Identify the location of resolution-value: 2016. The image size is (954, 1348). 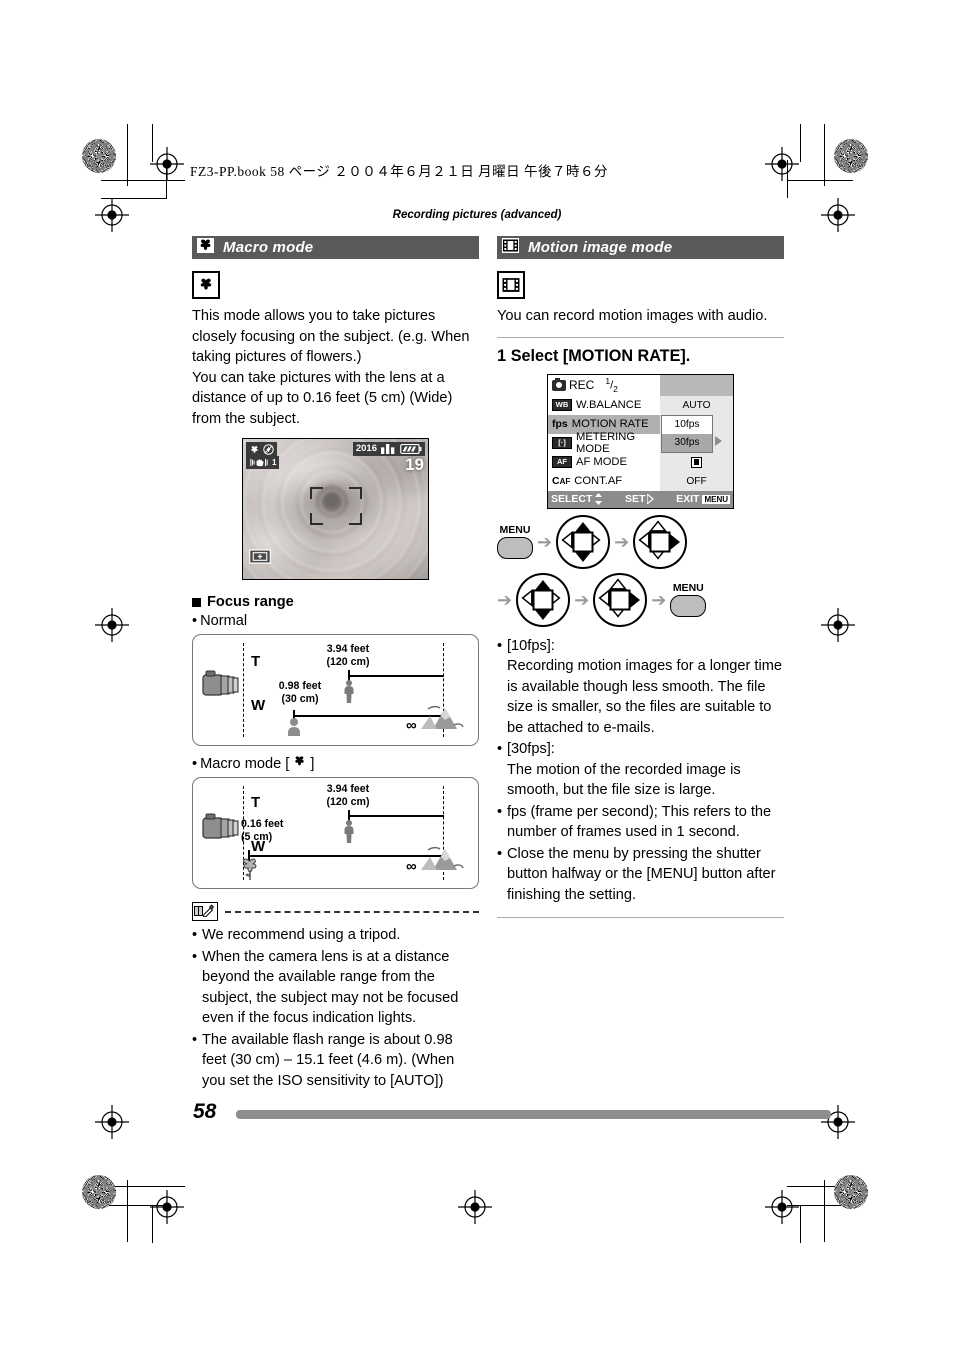
(366, 449).